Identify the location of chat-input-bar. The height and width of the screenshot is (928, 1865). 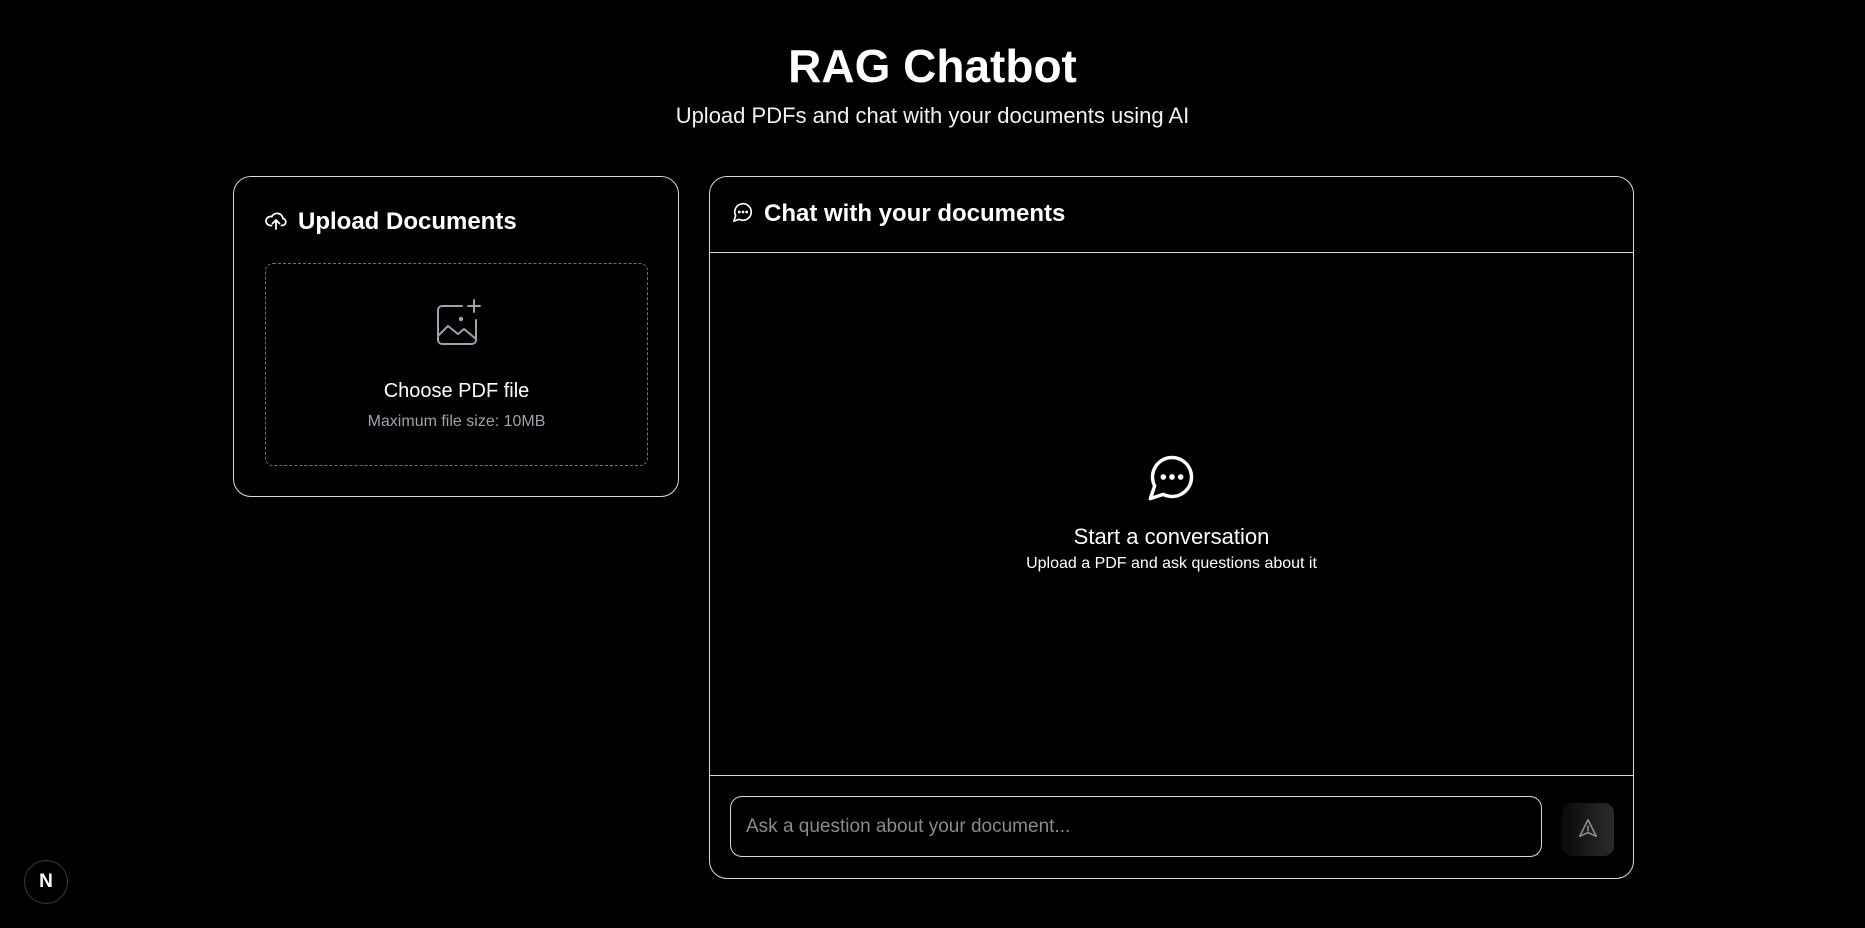
(1171, 826).